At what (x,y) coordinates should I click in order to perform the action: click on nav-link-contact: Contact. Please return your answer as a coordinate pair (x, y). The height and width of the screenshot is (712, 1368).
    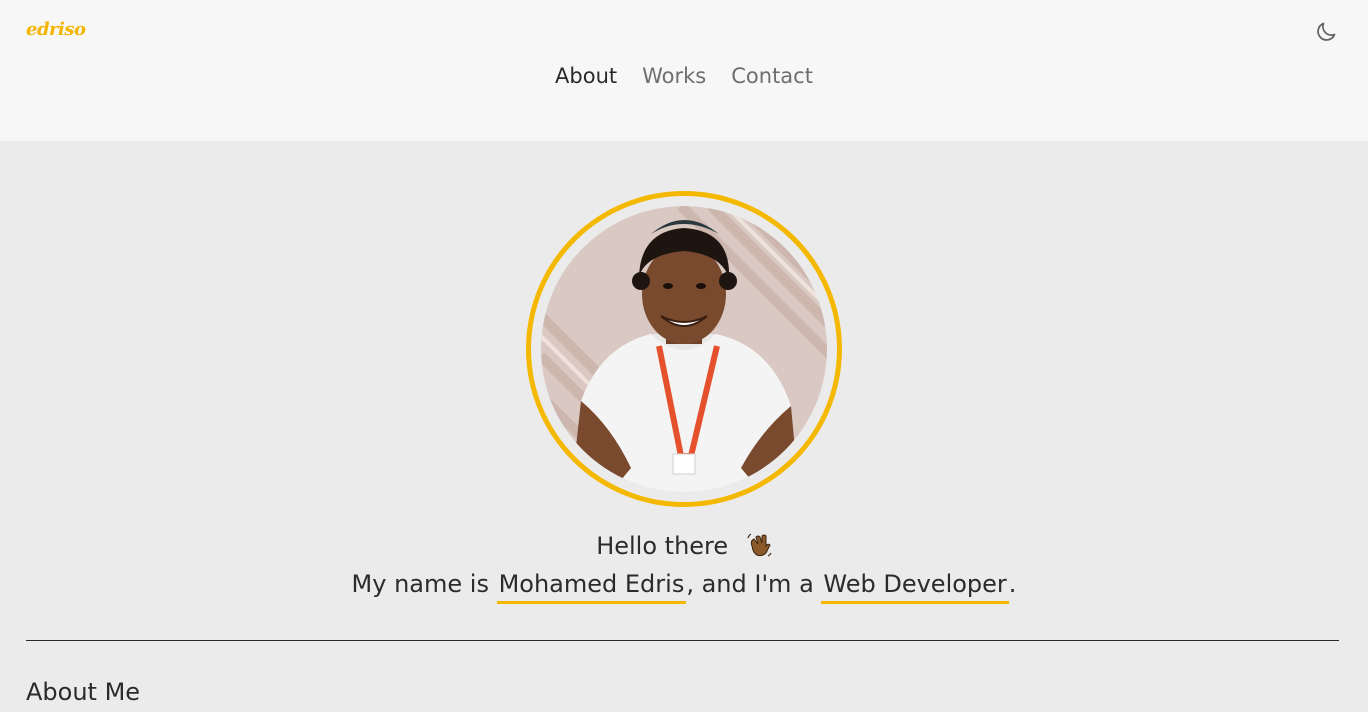
    Looking at the image, I should click on (772, 76).